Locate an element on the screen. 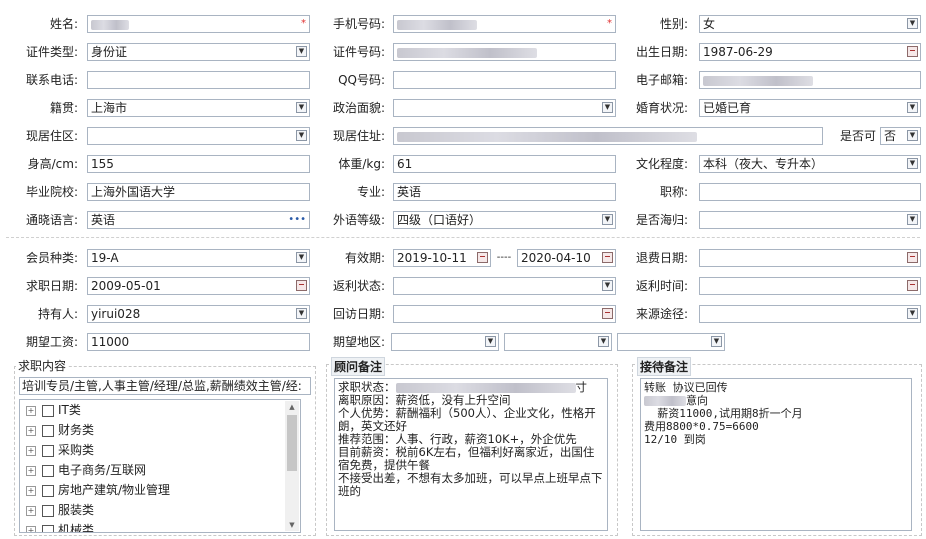 The height and width of the screenshot is (539, 926). education-select: 本科（夜大、专升本） ▼ is located at coordinates (810, 164).